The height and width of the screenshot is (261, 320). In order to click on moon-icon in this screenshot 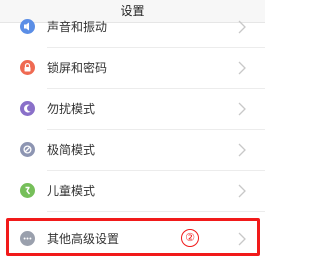, I will do `click(27, 108)`.